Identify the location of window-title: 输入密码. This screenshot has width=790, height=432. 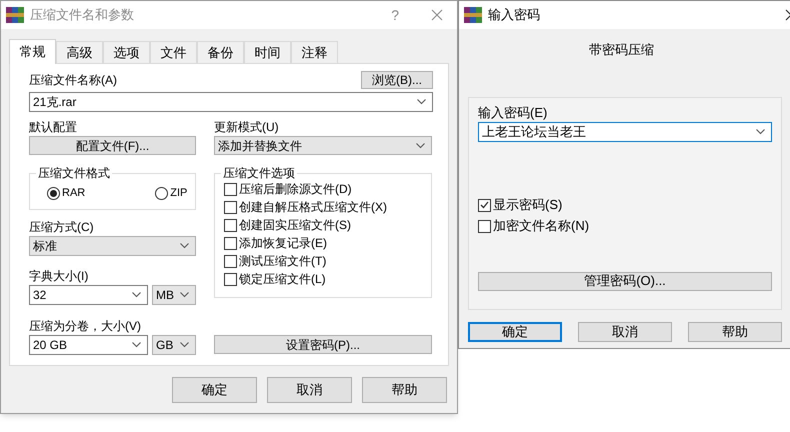
(514, 15).